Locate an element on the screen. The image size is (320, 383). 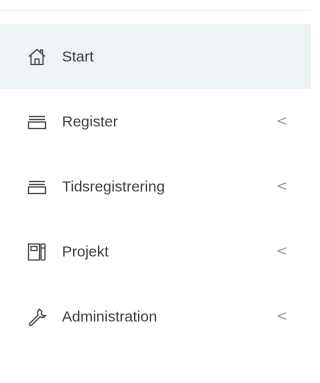
home-icon is located at coordinates (37, 57).